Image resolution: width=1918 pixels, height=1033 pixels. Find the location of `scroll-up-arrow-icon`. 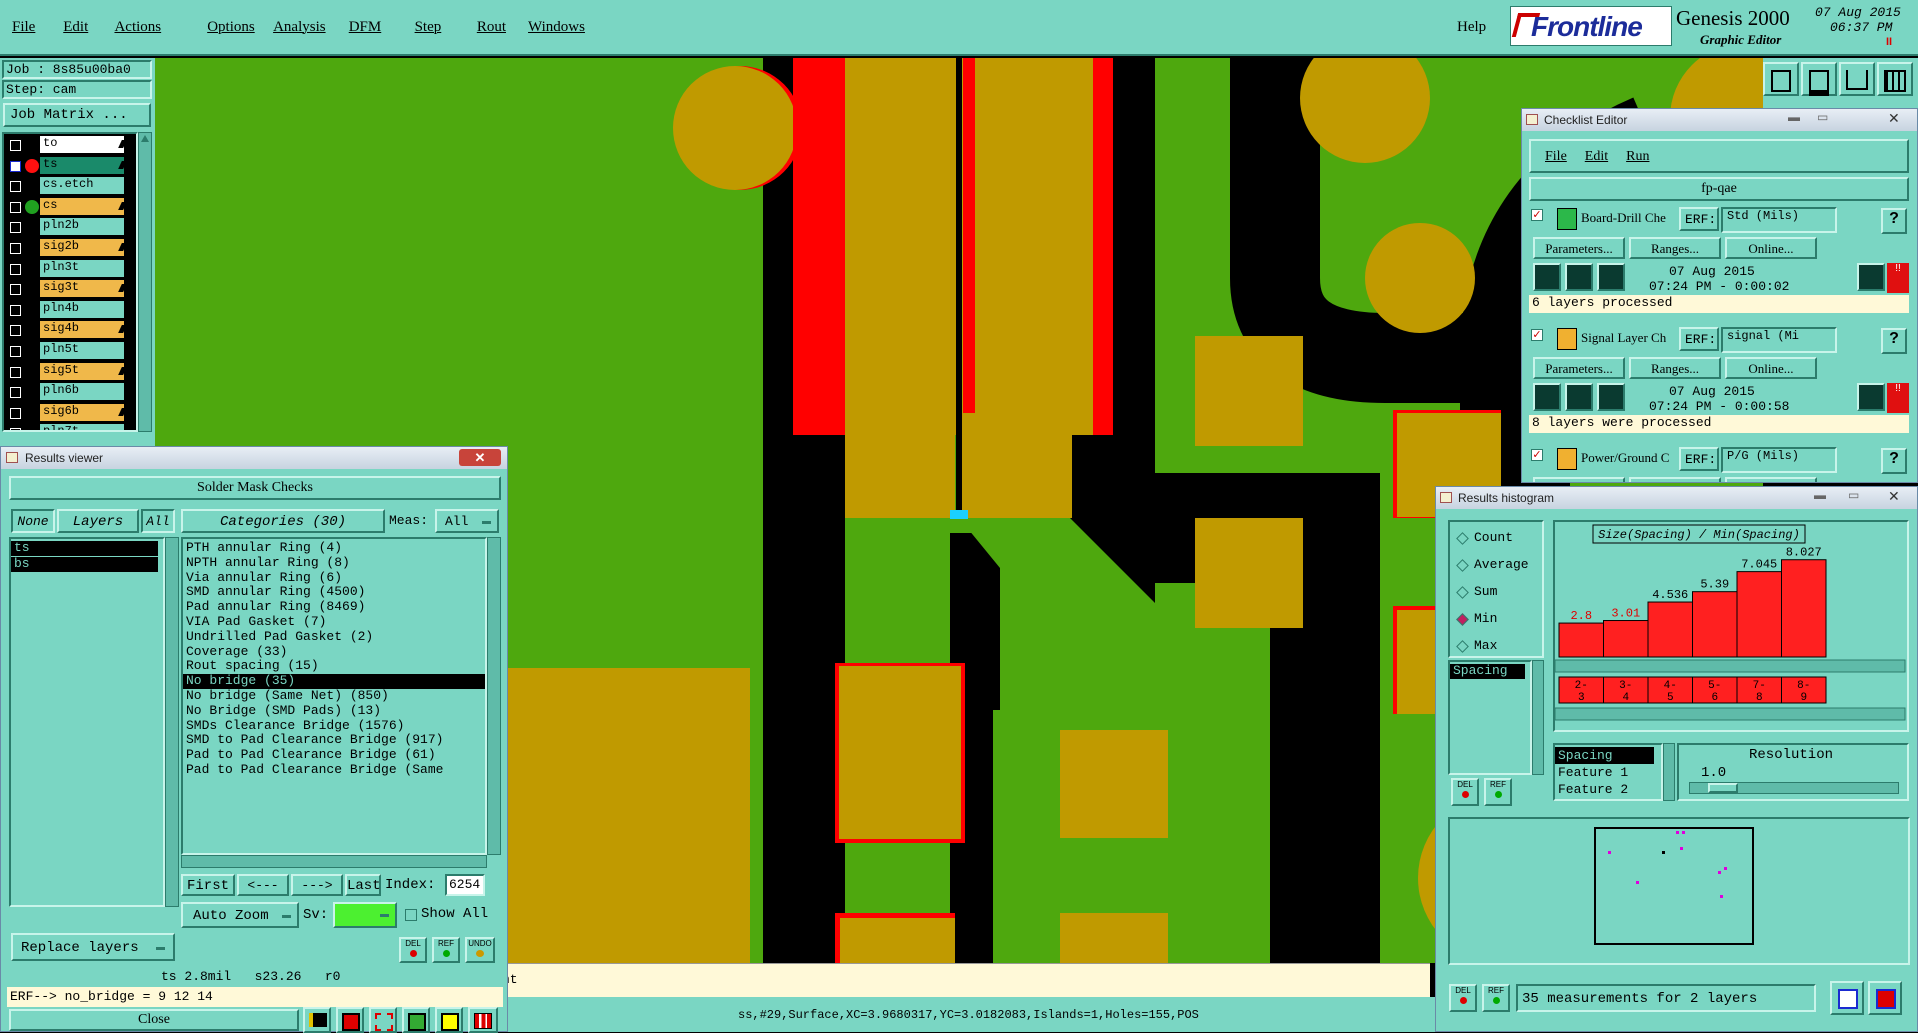

scroll-up-arrow-icon is located at coordinates (145, 138).